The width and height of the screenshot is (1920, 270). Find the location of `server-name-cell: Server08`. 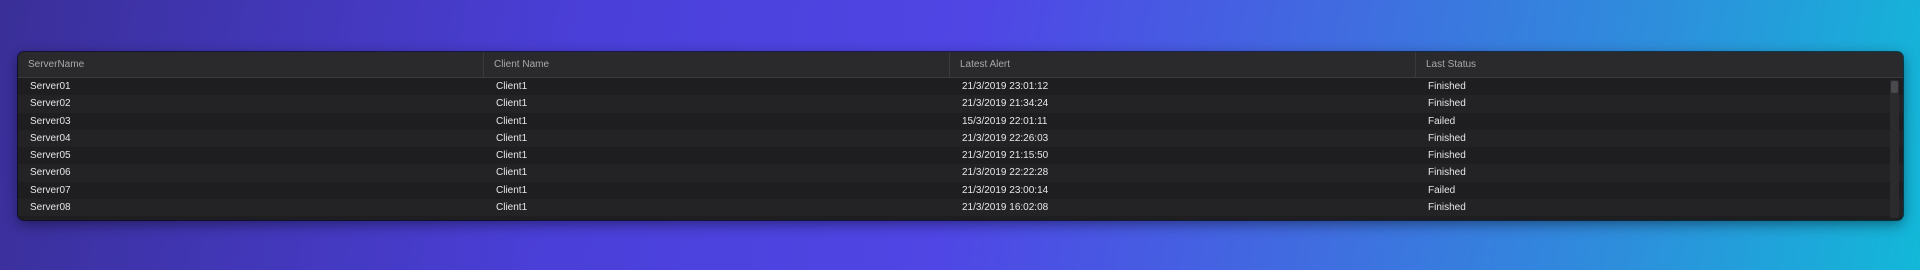

server-name-cell: Server08 is located at coordinates (50, 208).